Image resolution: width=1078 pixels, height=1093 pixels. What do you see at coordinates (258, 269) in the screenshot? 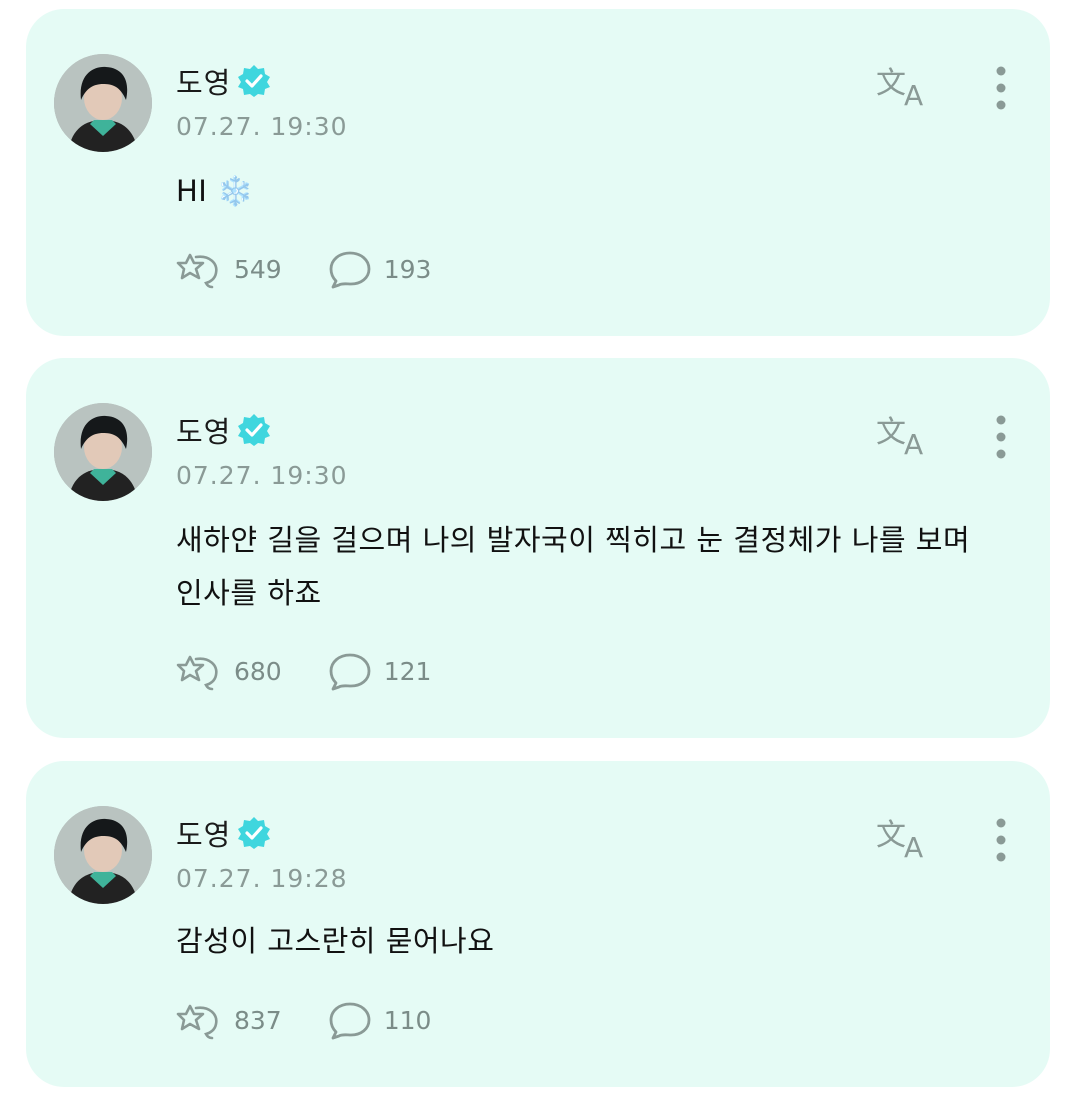
I see `like-count: 549` at bounding box center [258, 269].